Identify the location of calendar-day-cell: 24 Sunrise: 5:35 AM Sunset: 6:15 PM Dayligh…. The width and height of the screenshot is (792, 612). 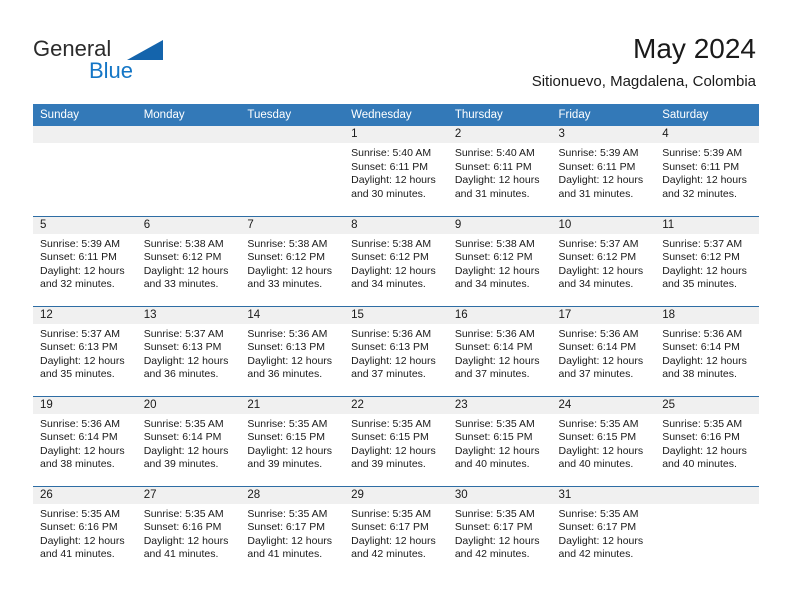
(603, 440).